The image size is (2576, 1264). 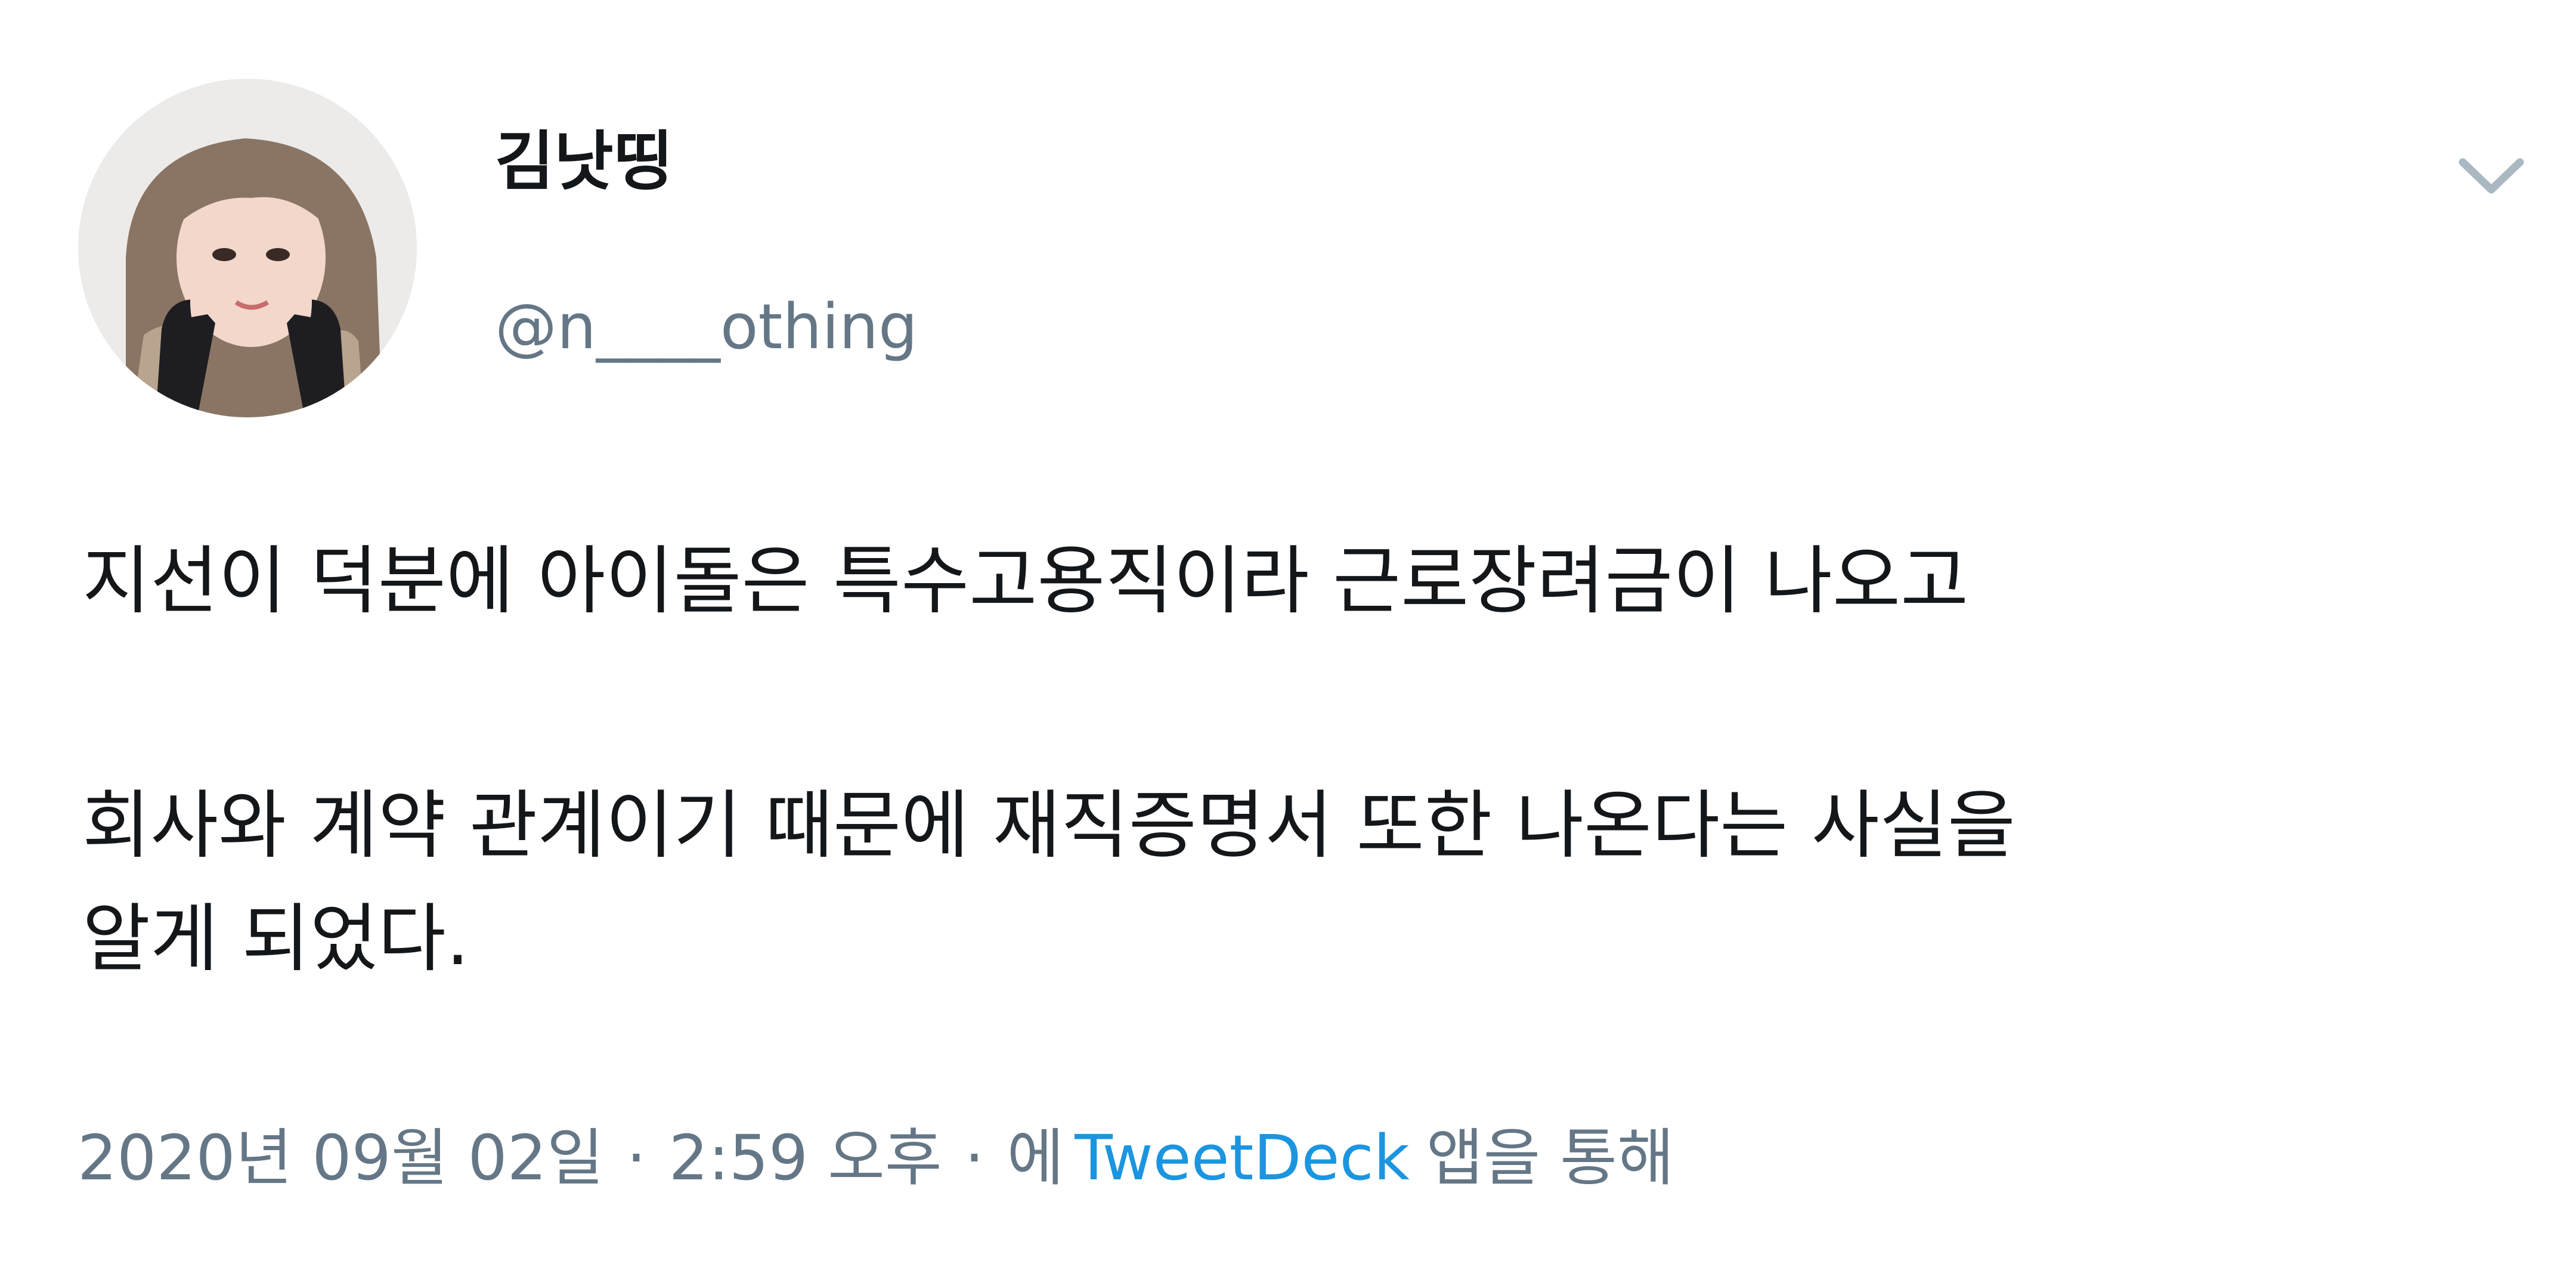 I want to click on avatar, so click(x=247, y=248).